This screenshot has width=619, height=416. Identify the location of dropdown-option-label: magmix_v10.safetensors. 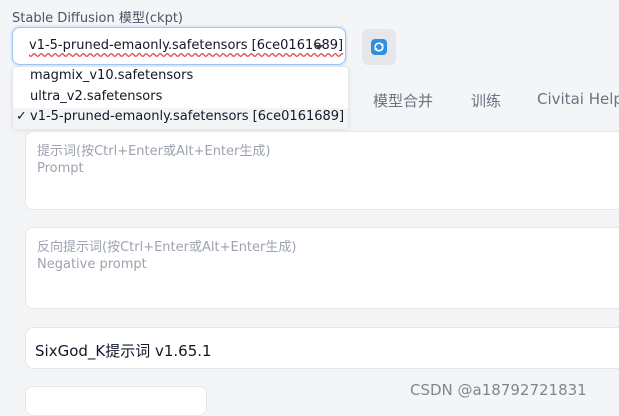
(112, 75).